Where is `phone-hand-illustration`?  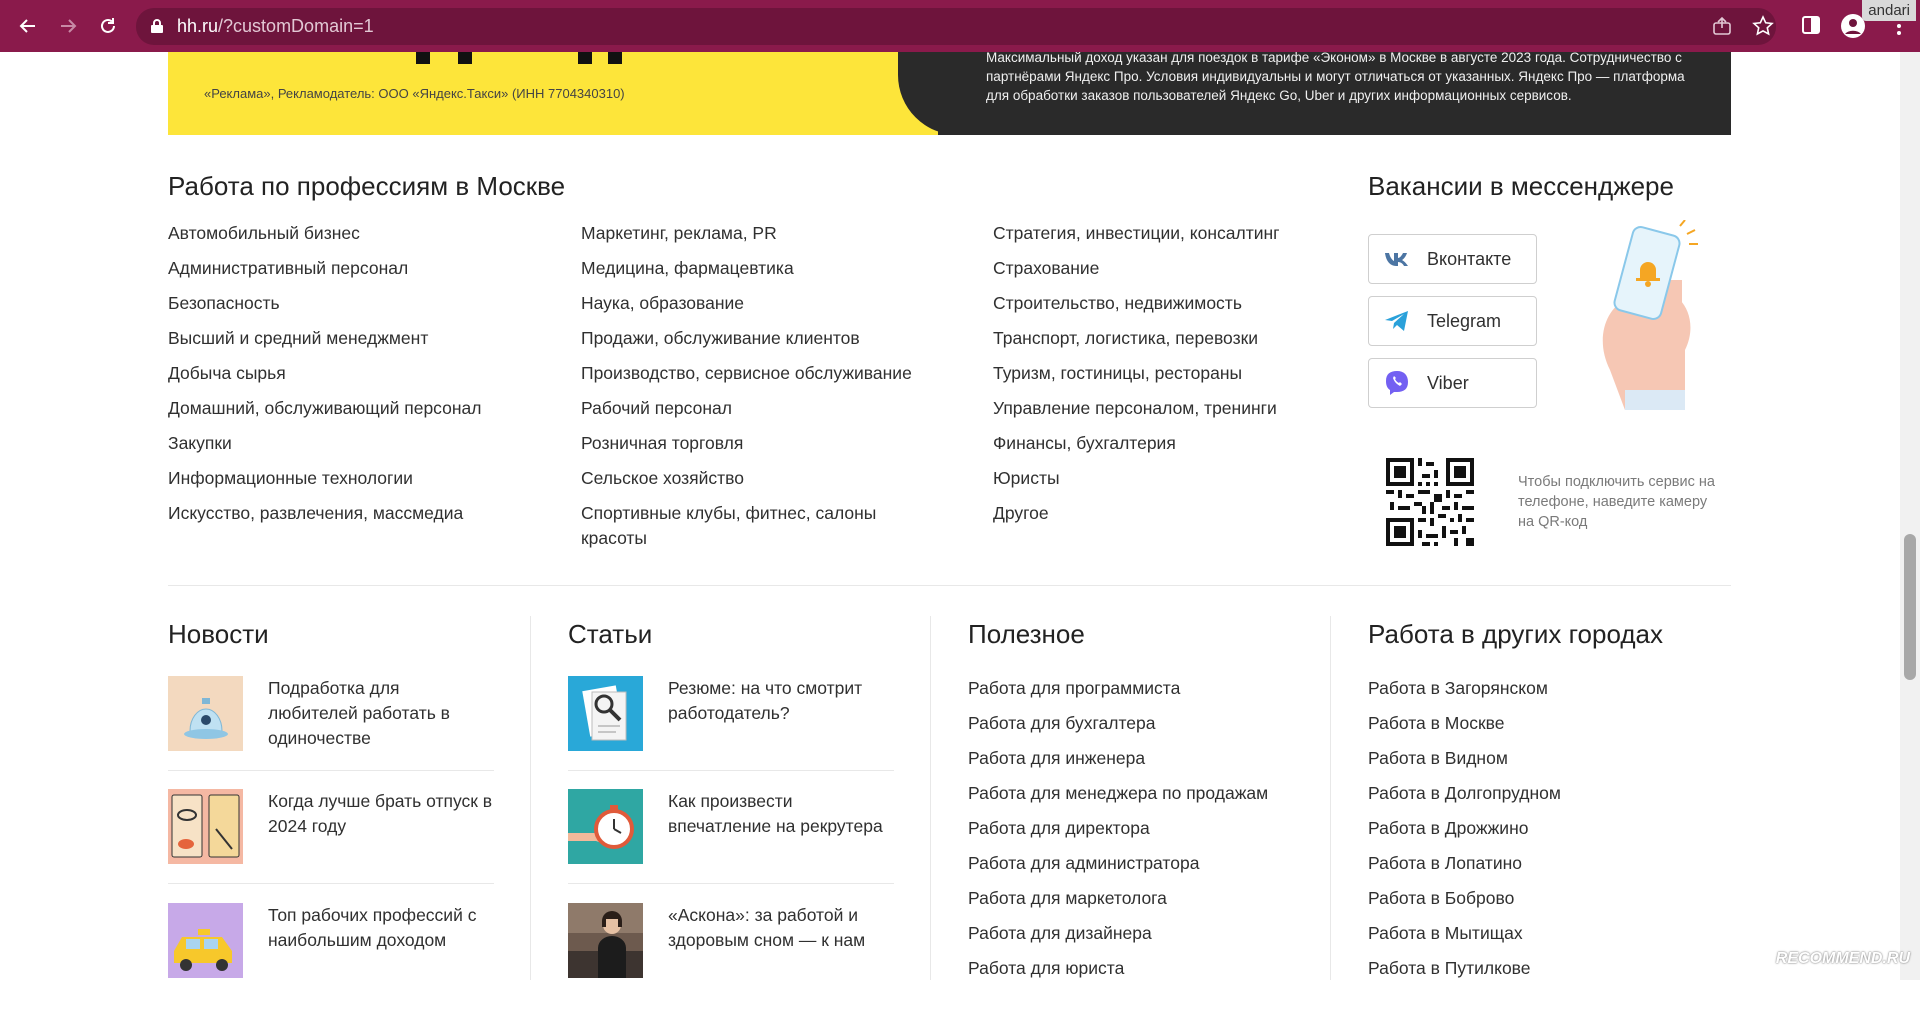
phone-hand-illustration is located at coordinates (1645, 315).